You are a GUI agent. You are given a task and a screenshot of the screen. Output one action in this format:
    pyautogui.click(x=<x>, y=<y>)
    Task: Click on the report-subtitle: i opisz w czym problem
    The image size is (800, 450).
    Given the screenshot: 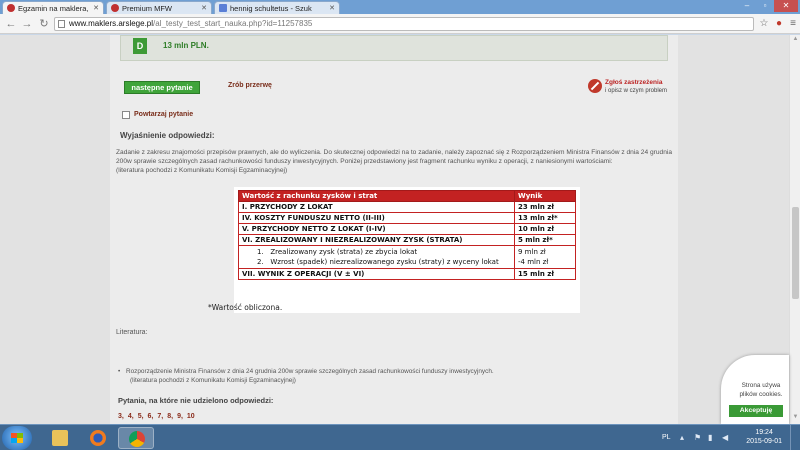 What is the action you would take?
    pyautogui.click(x=636, y=91)
    